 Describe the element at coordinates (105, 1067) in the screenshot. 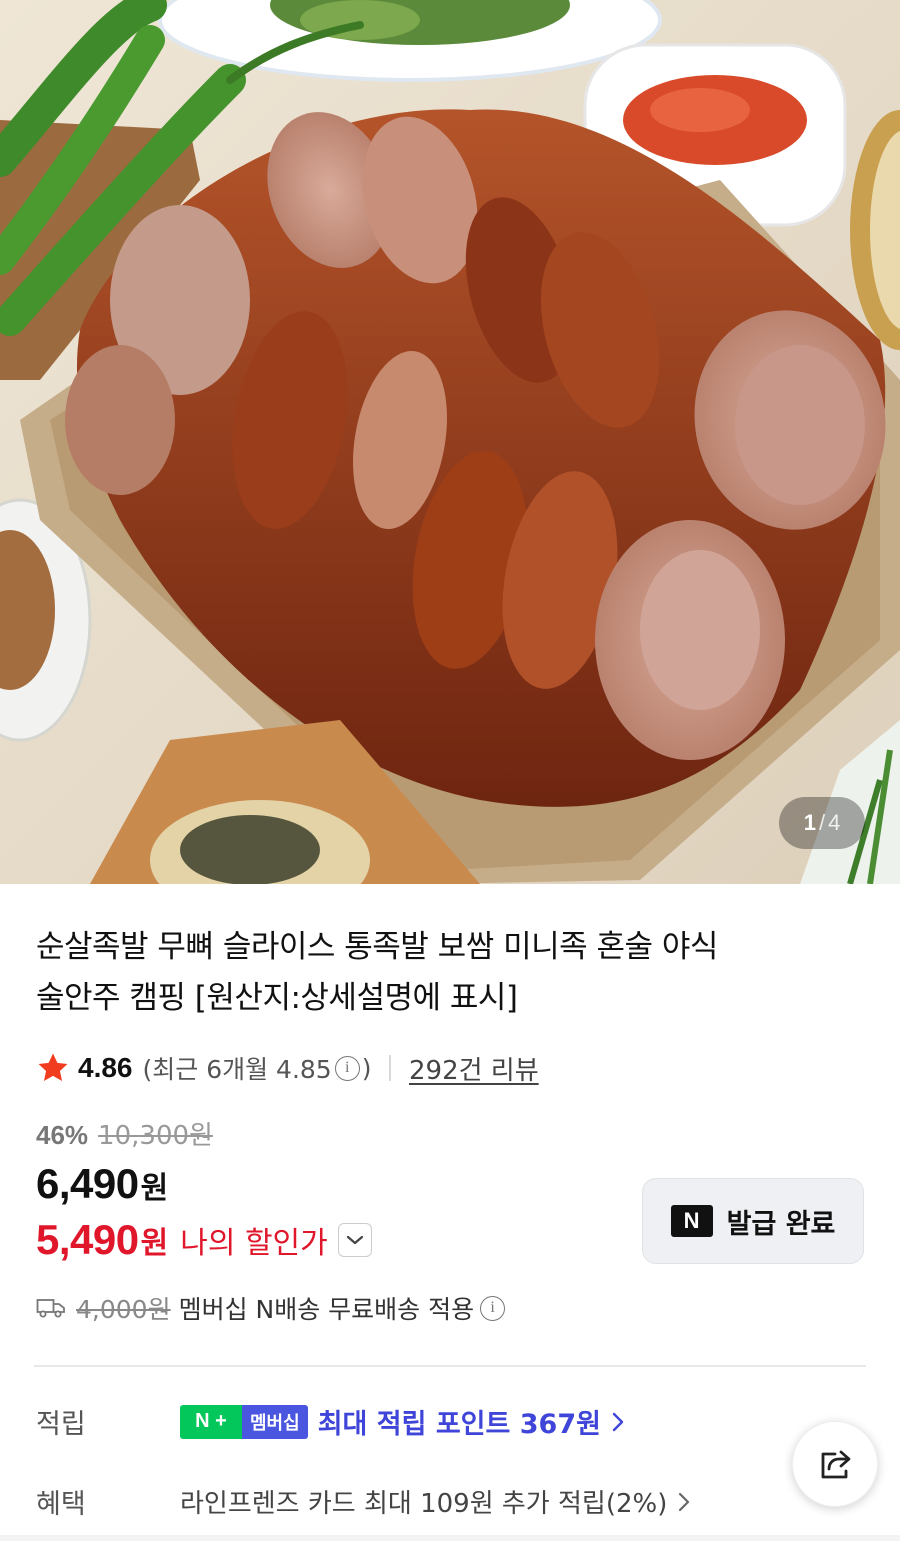

I see `rating-score: 4.86` at that location.